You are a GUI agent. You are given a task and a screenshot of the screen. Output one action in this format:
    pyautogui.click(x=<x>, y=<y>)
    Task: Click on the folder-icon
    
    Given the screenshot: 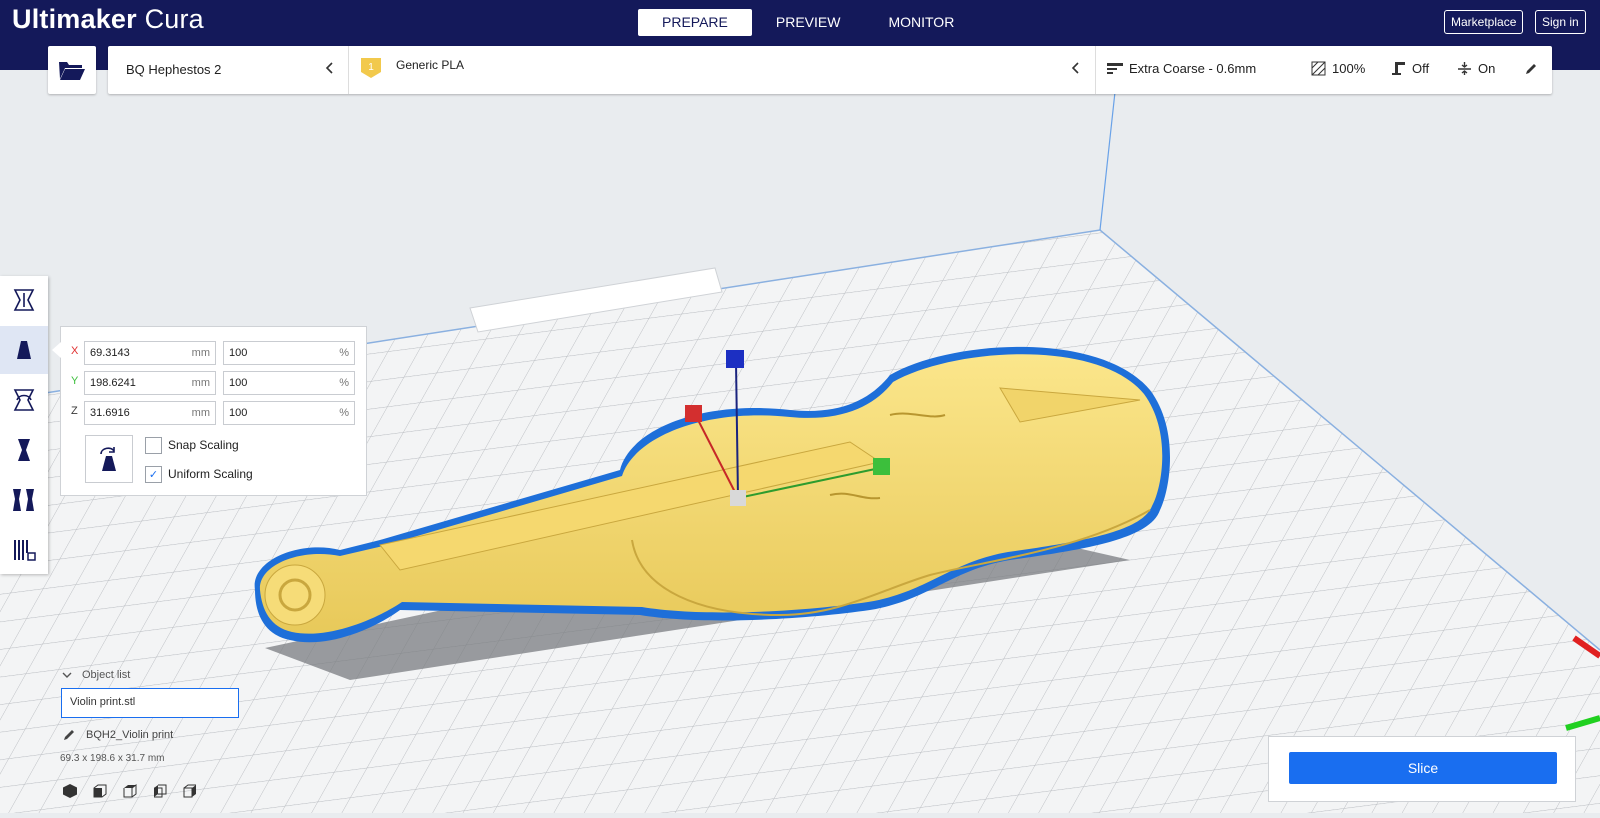 What is the action you would take?
    pyautogui.click(x=72, y=71)
    